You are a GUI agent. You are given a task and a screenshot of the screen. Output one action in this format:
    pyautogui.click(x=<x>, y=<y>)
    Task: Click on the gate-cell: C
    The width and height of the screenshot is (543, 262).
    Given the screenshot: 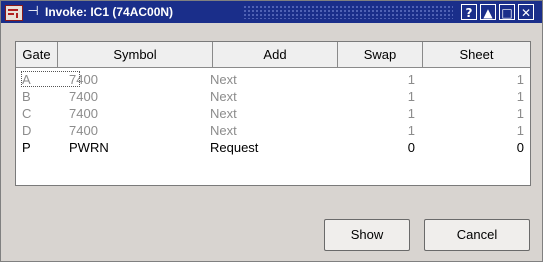 What is the action you would take?
    pyautogui.click(x=27, y=113)
    